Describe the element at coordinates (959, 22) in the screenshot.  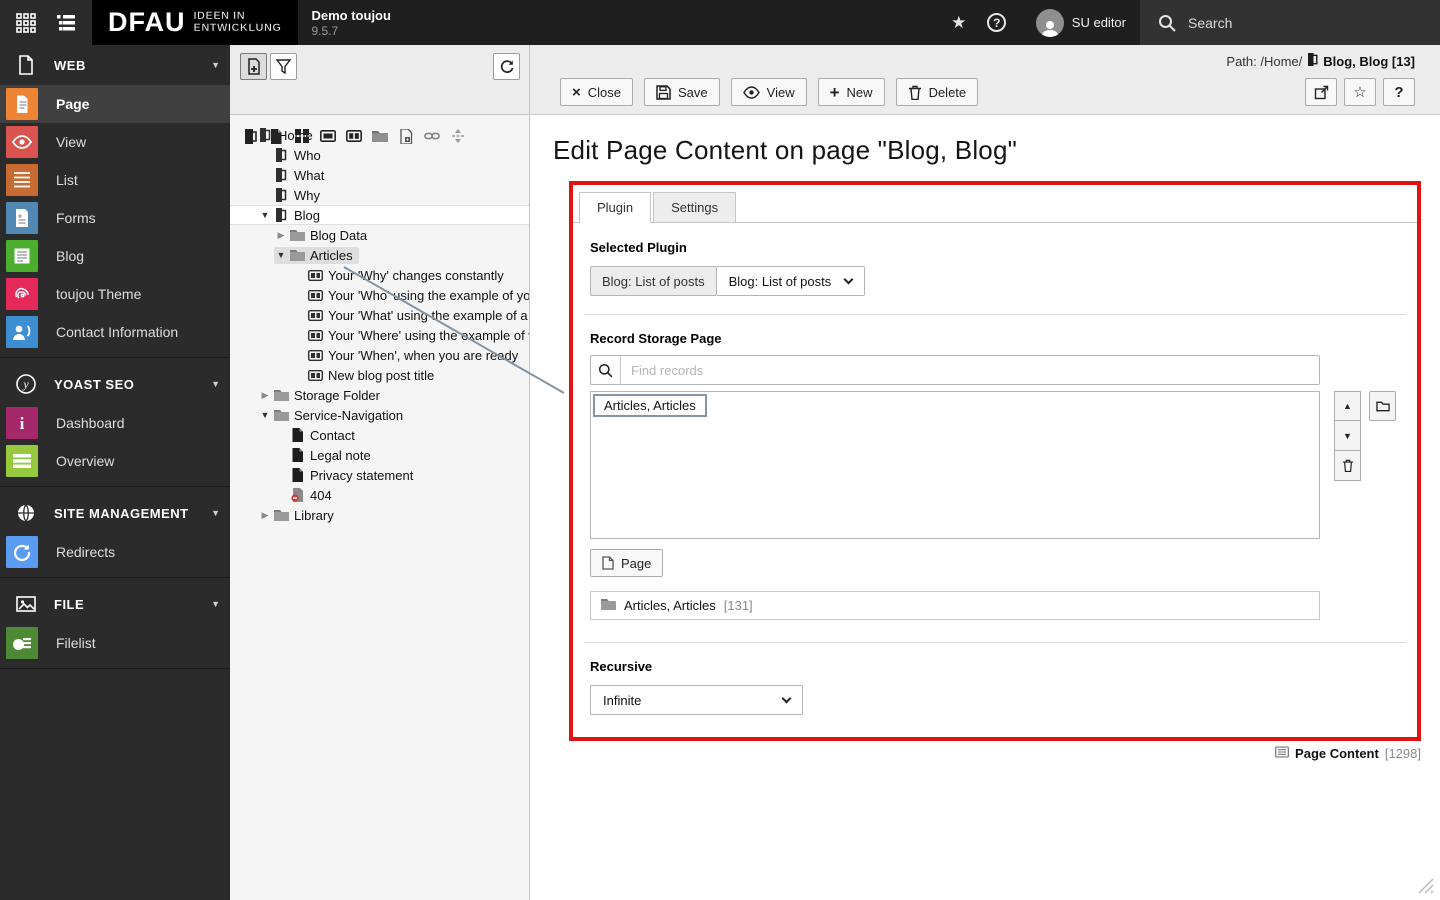
I see `bookmark-star-icon: ★` at that location.